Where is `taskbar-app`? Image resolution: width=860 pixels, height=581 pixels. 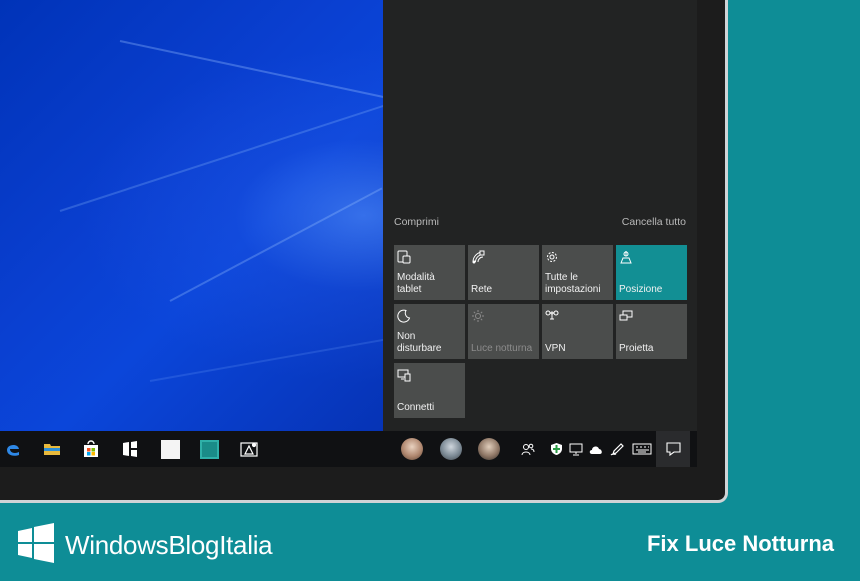 taskbar-app is located at coordinates (130, 449).